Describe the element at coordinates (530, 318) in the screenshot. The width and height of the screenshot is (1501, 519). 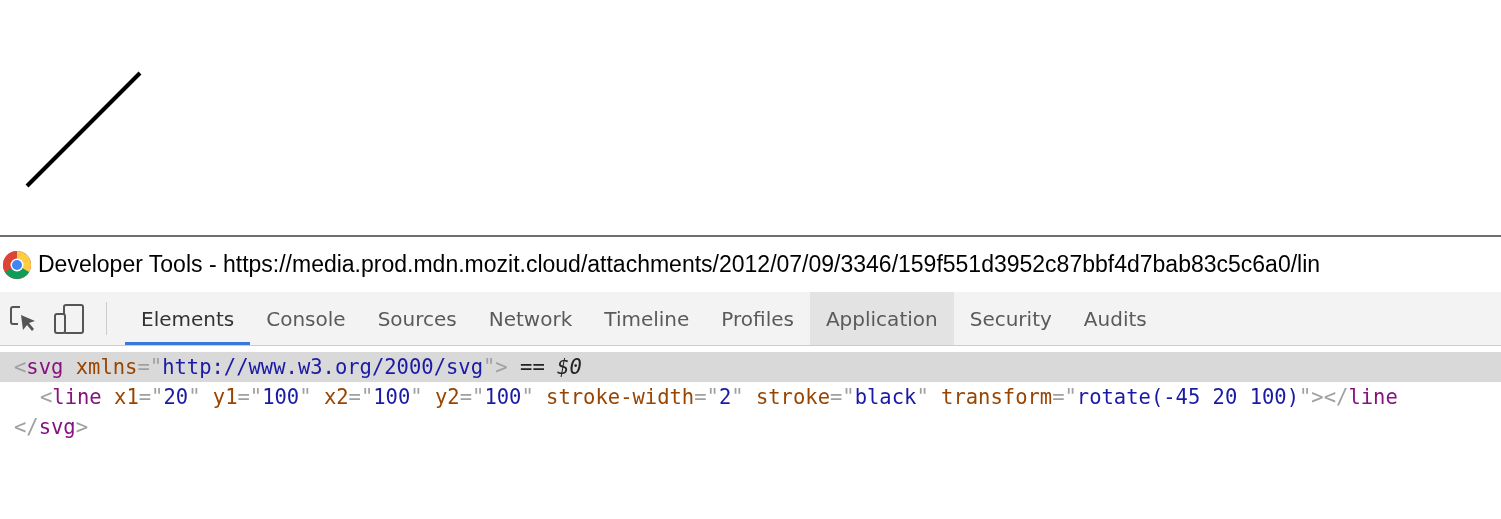
I see `panel-tab: Network` at that location.